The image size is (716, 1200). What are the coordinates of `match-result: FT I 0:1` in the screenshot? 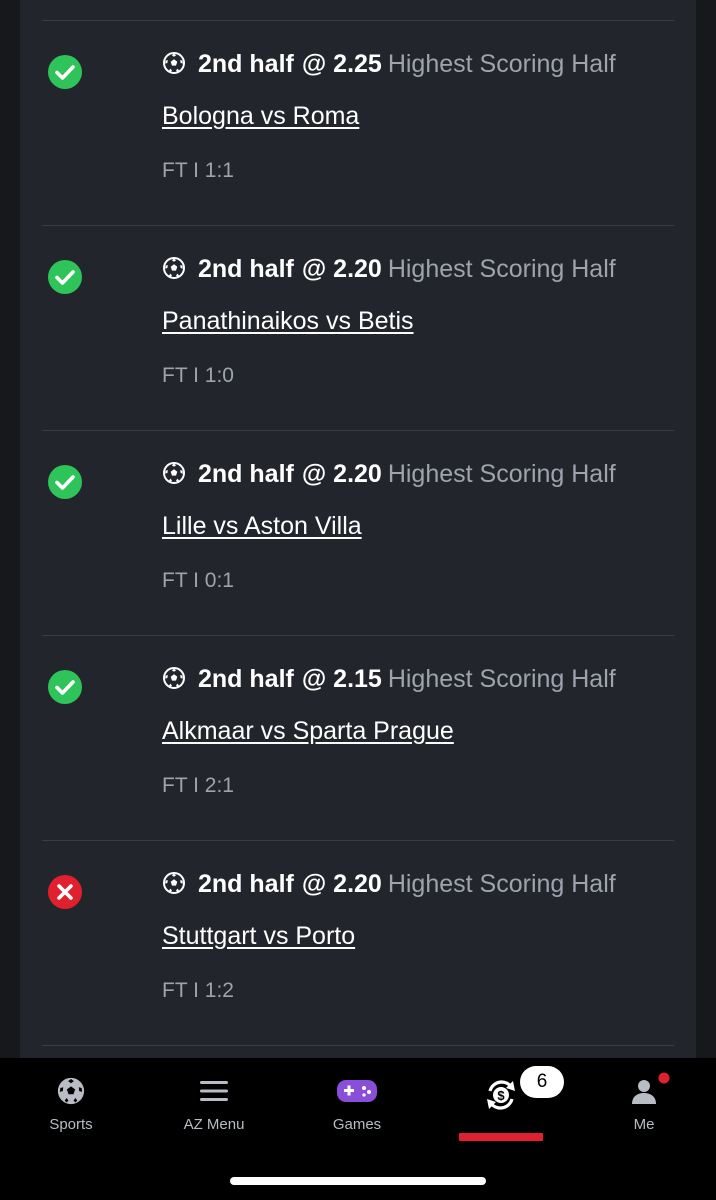 It's located at (198, 580).